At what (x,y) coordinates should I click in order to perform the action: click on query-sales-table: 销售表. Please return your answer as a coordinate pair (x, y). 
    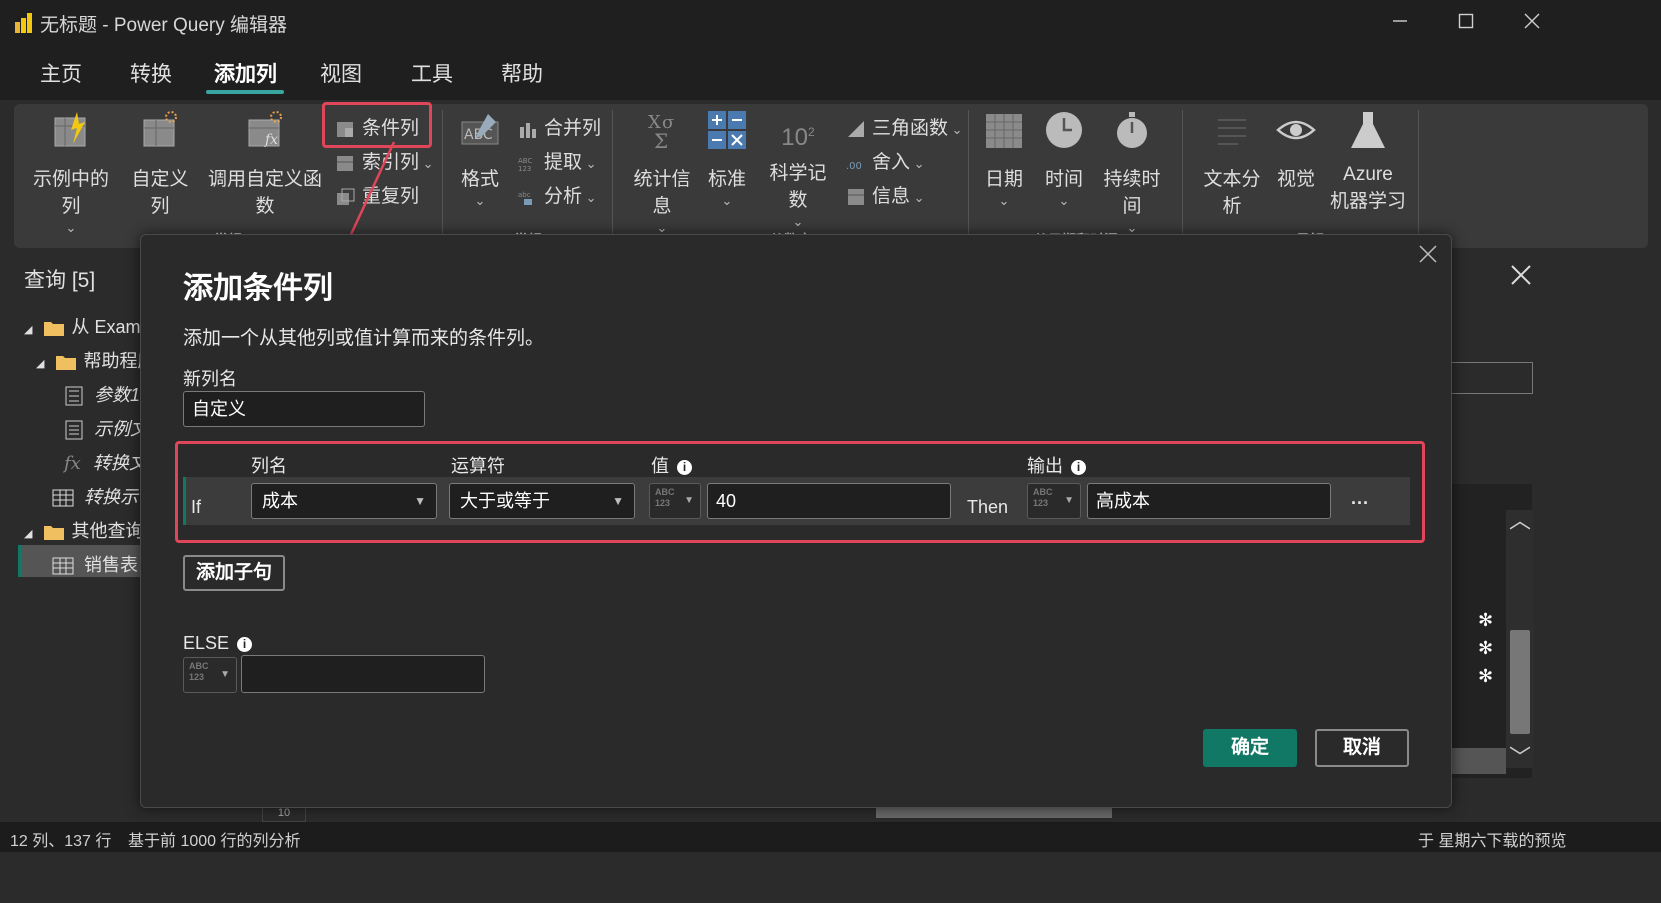
    Looking at the image, I should click on (95, 564).